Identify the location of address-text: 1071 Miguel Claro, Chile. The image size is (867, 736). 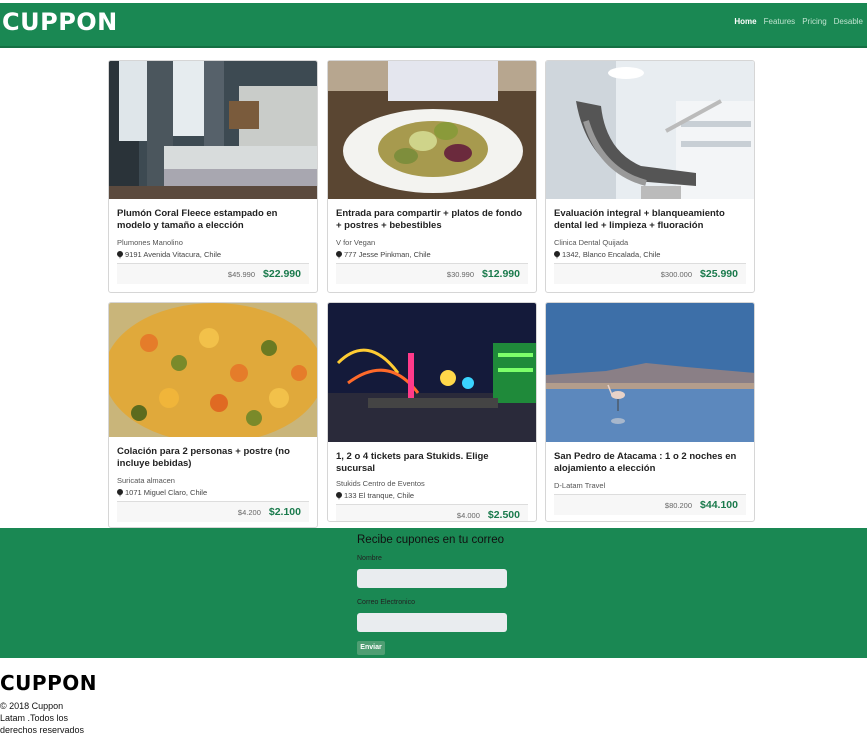
(166, 492).